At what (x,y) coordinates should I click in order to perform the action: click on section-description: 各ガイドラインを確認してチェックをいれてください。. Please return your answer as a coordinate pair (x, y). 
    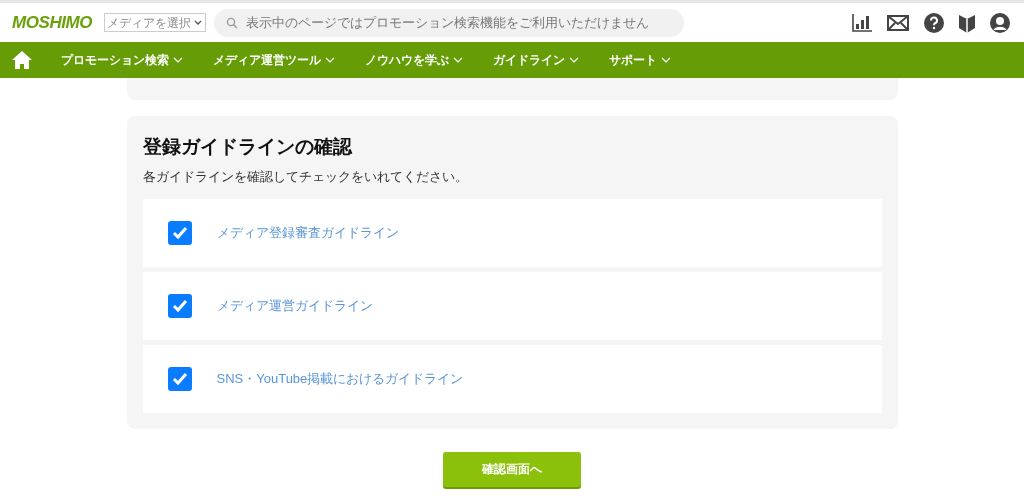
    Looking at the image, I should click on (305, 177).